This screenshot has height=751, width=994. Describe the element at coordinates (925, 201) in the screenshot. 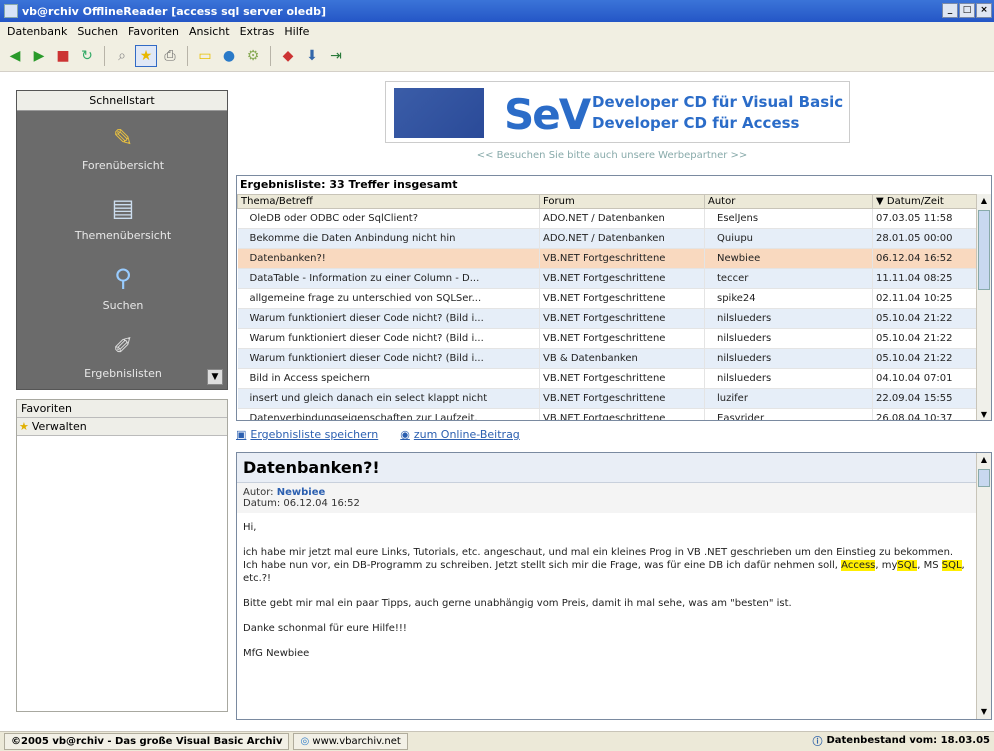

I see `col-header-date: ▼ Datum/Zeit` at that location.